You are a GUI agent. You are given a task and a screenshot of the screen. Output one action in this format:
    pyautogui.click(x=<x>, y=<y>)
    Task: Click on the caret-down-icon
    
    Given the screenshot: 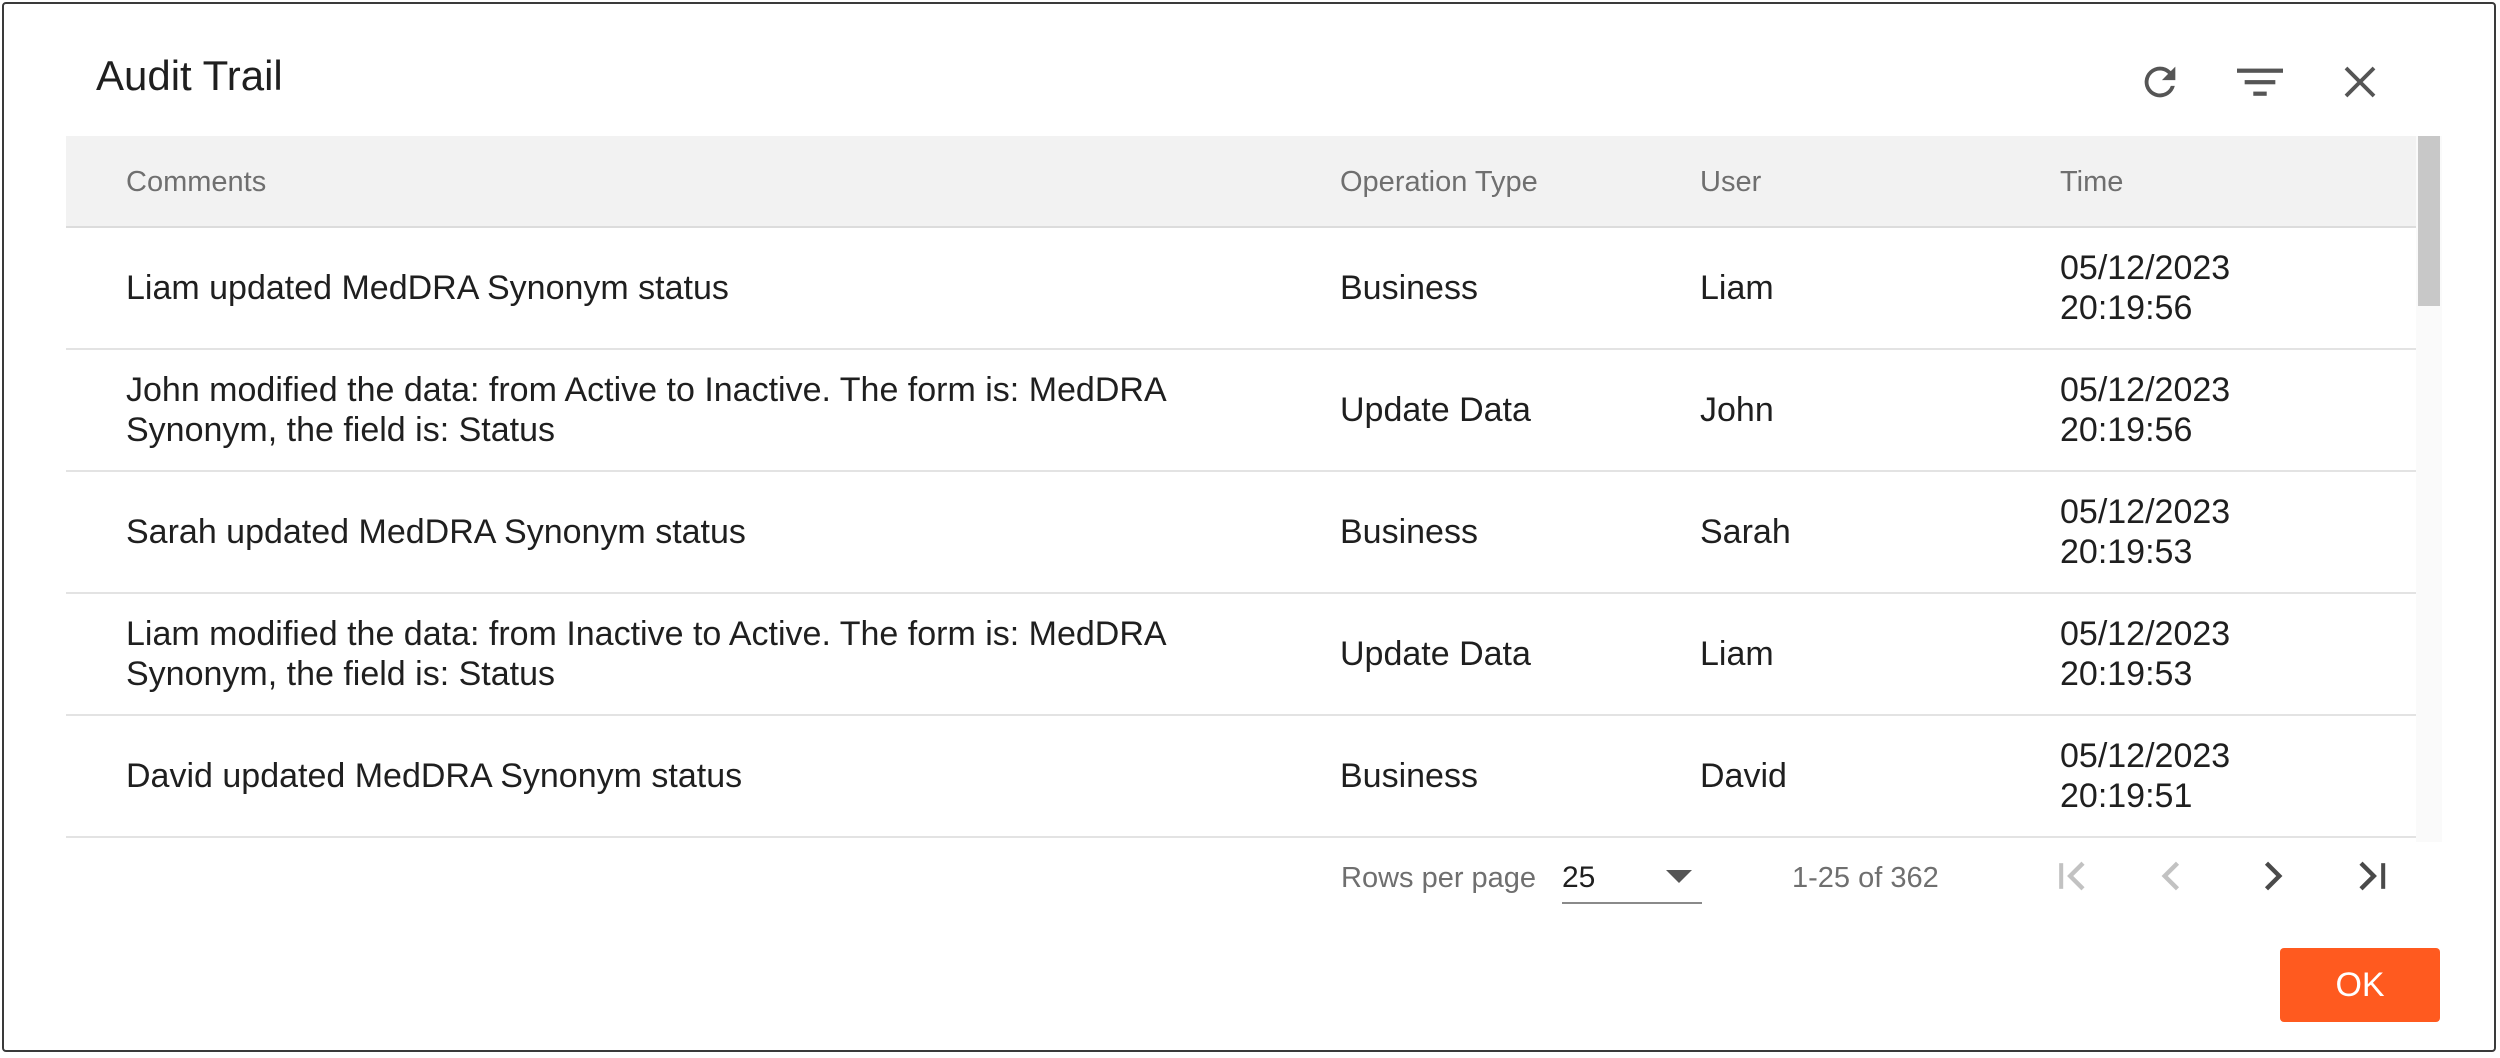 What is the action you would take?
    pyautogui.click(x=1679, y=876)
    